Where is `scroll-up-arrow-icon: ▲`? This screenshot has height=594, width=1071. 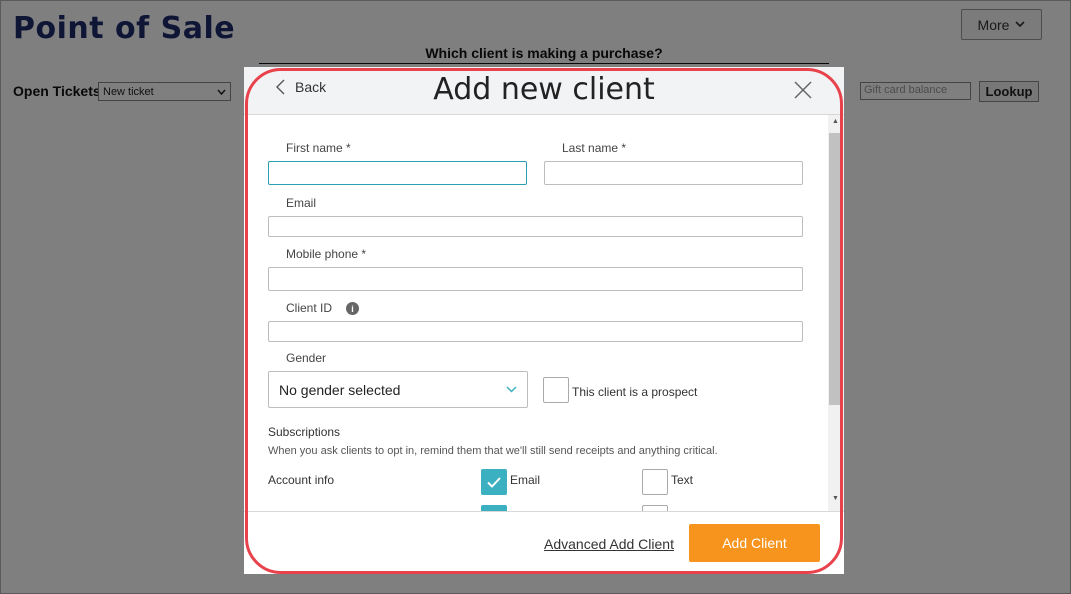
scroll-up-arrow-icon: ▲ is located at coordinates (835, 121).